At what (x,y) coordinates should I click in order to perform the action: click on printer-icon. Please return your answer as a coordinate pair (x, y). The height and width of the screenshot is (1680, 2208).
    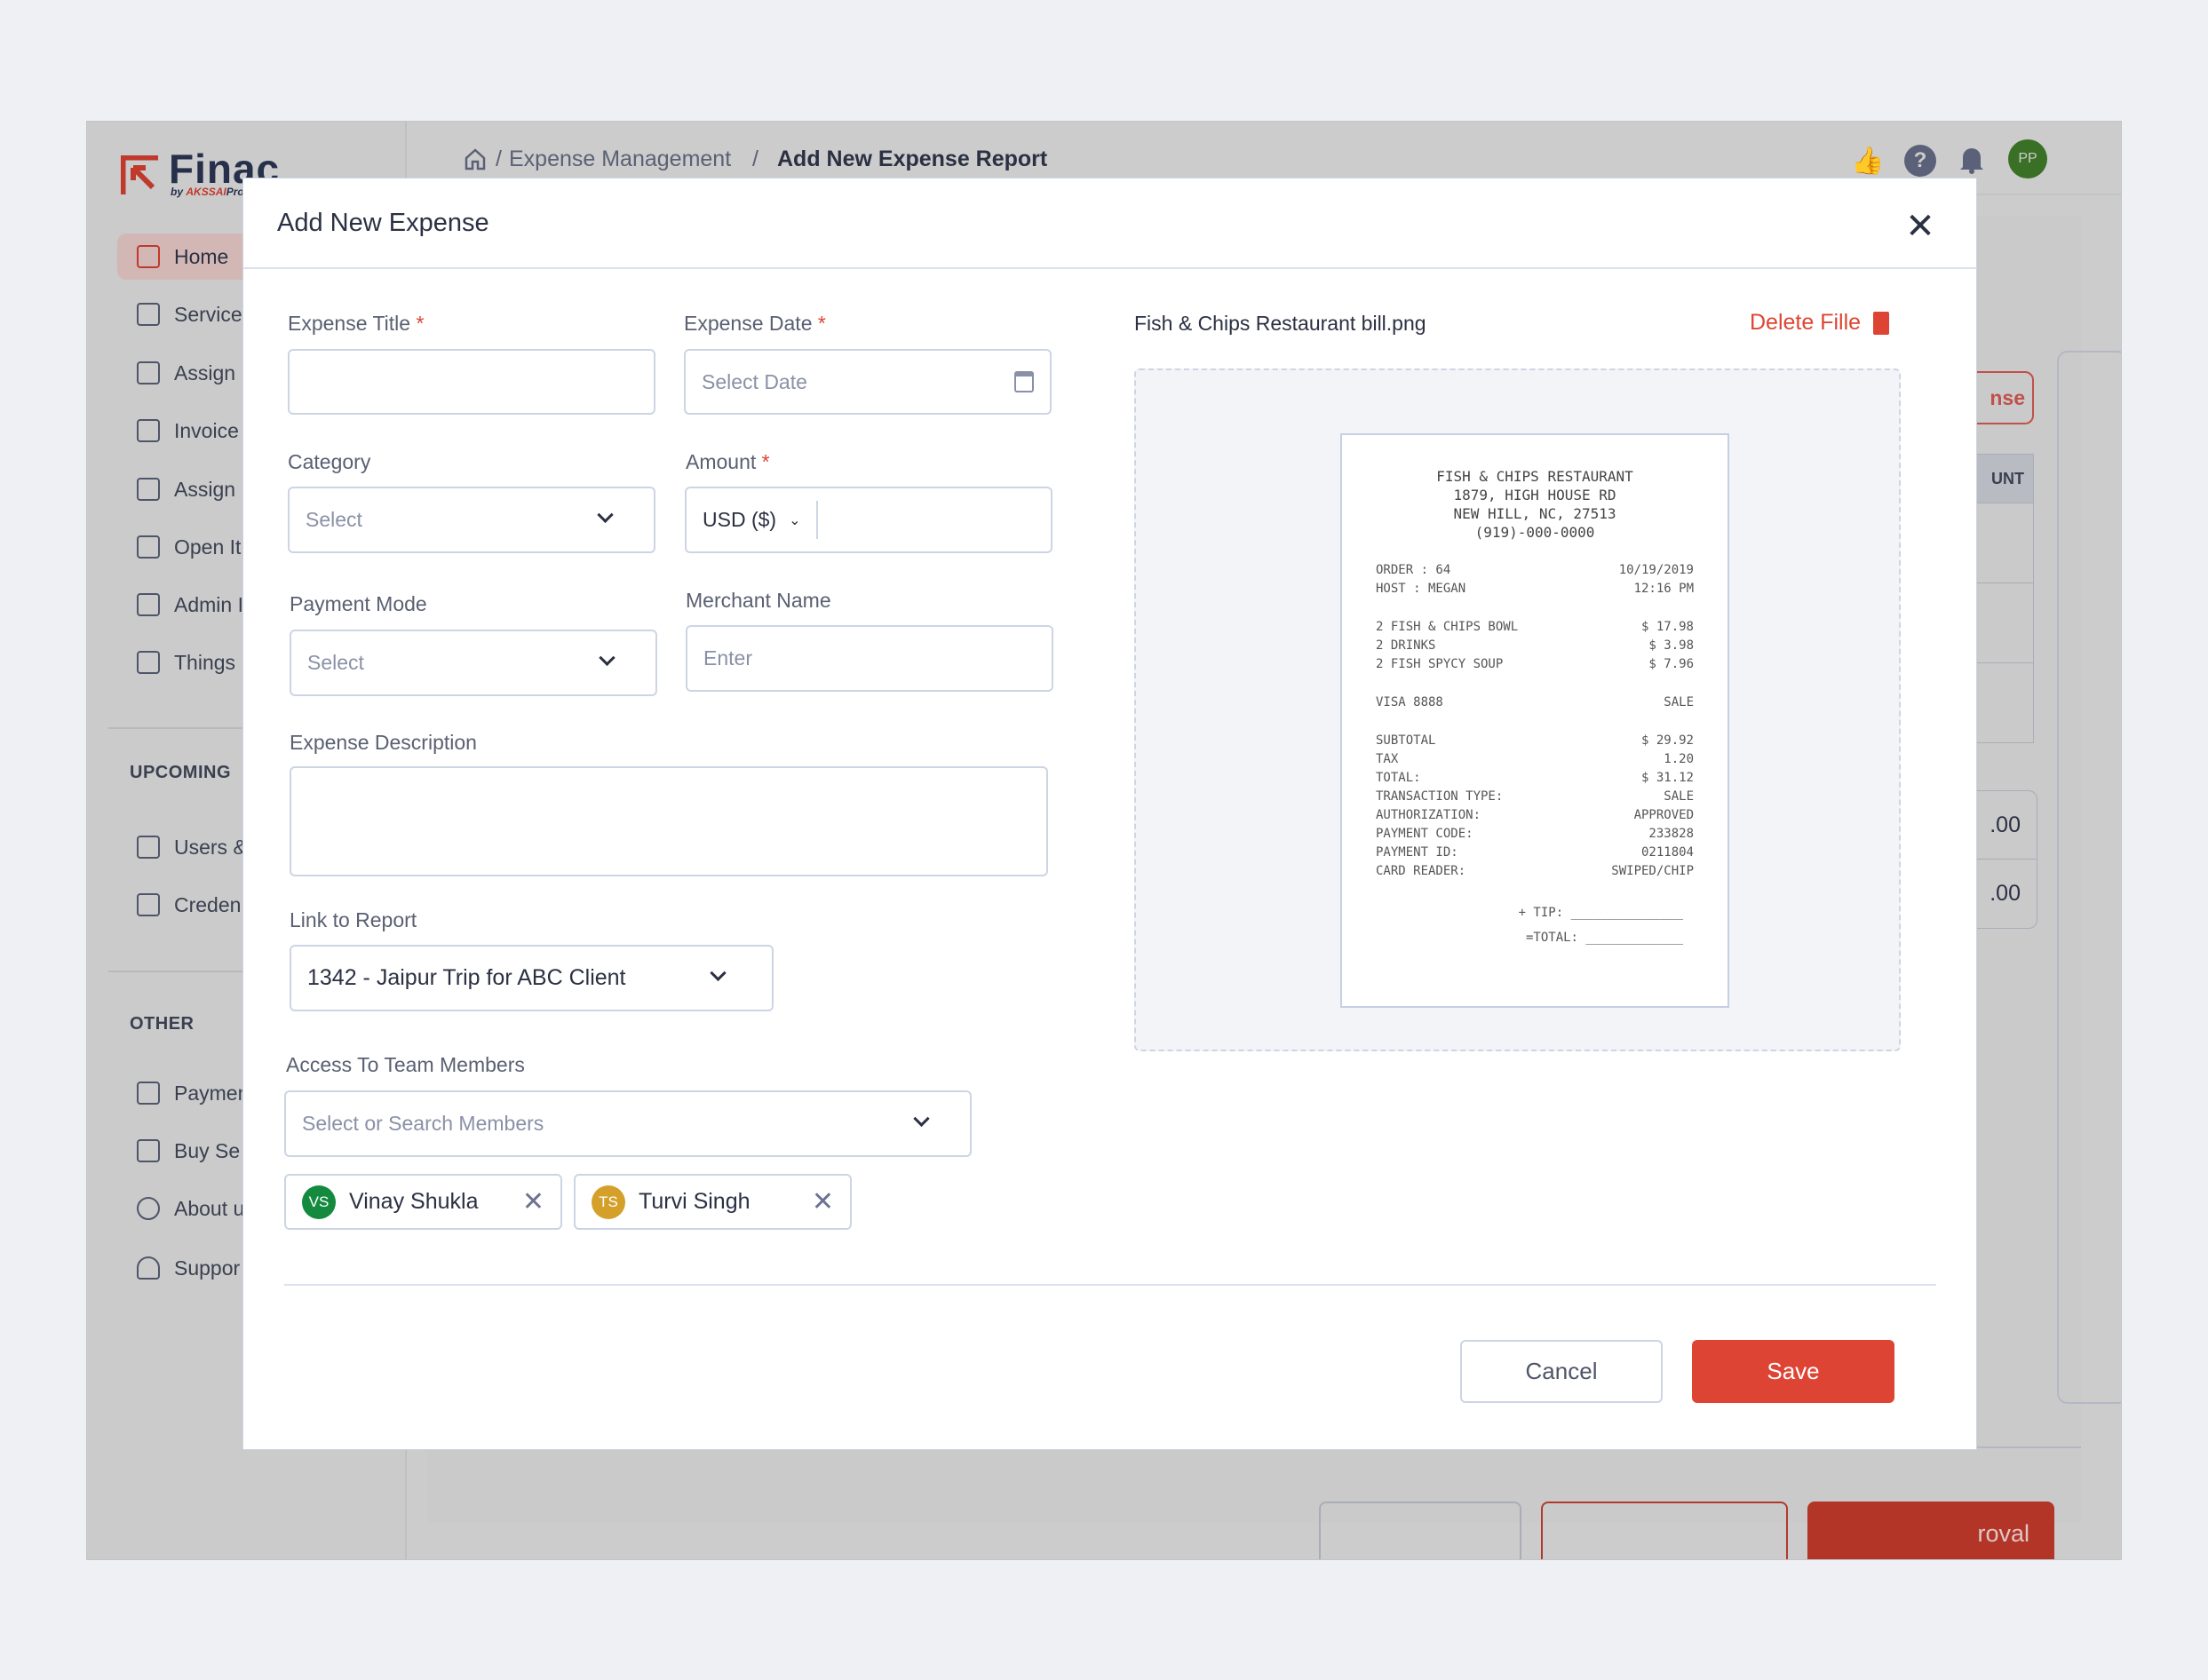
    Looking at the image, I should click on (148, 547).